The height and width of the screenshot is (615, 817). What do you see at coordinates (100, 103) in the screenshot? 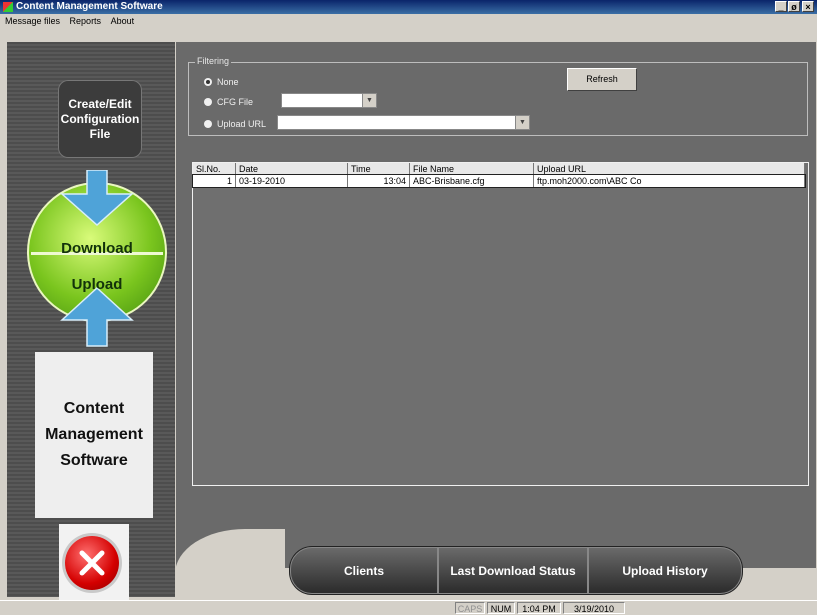
I see `create-label-line-1: Create/Edit` at bounding box center [100, 103].